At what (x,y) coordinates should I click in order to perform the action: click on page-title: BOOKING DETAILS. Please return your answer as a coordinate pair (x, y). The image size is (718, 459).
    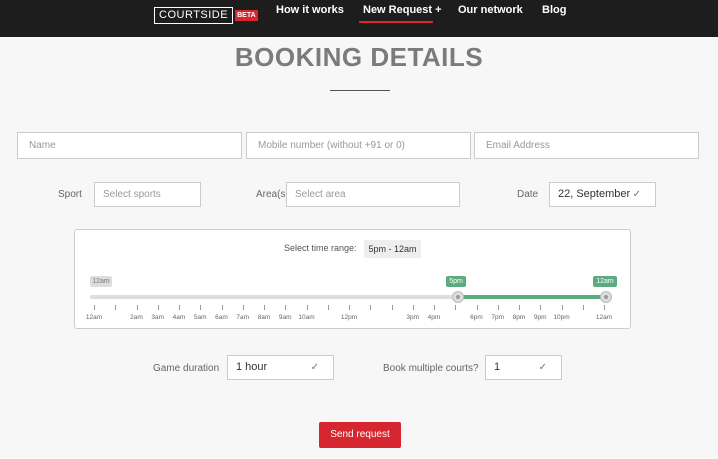
    Looking at the image, I should click on (359, 57).